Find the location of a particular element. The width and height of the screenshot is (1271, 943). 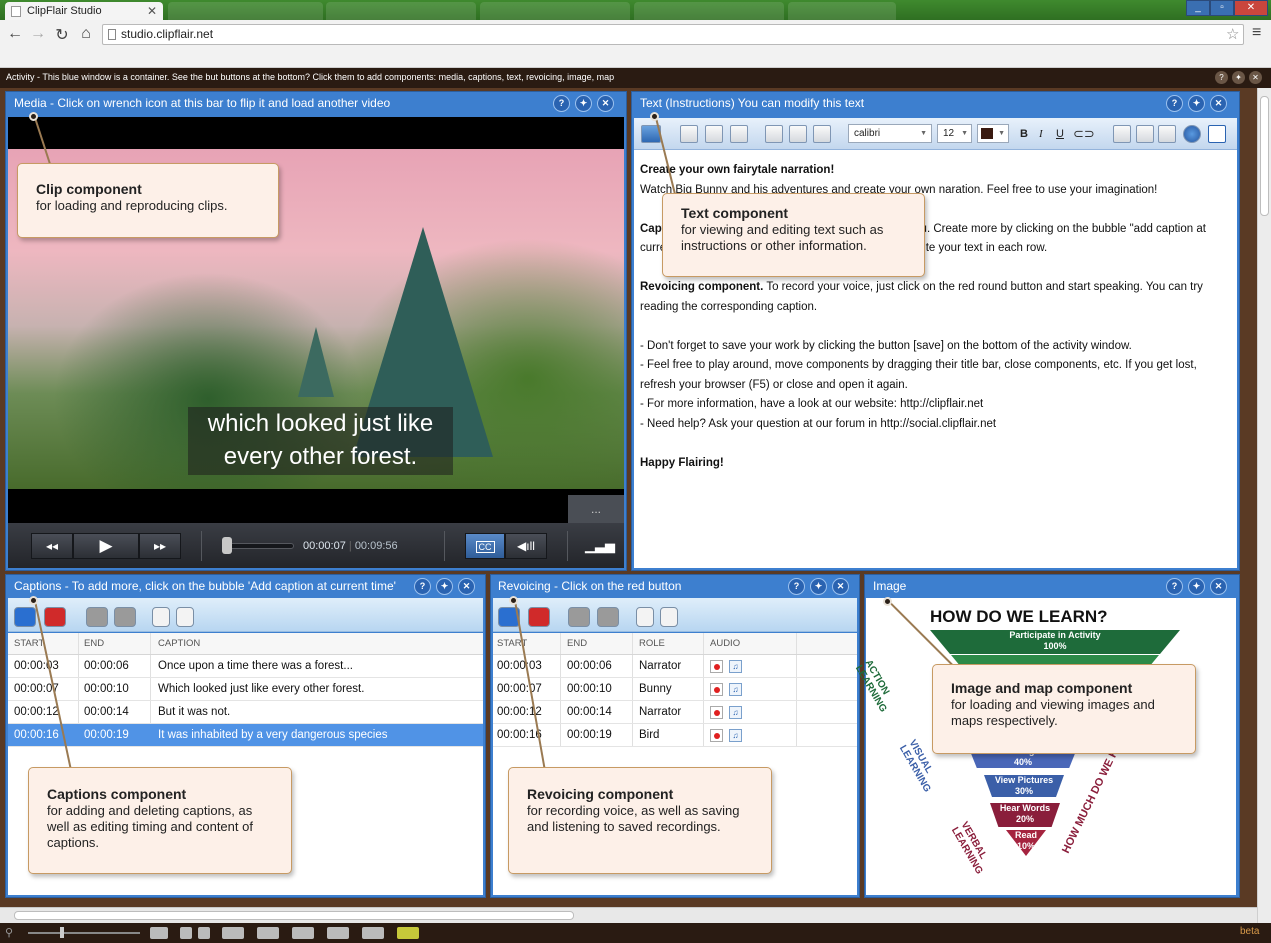

table-row: 00:00:03 00:00:06 Narrator ♫ is located at coordinates (675, 666).